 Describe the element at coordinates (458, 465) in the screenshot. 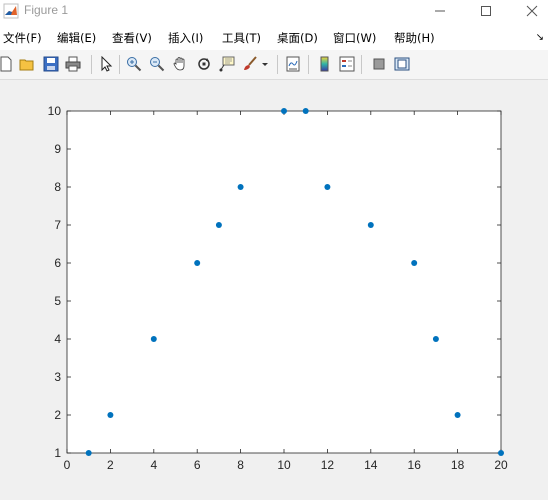

I see `x-tick-label: 18` at that location.